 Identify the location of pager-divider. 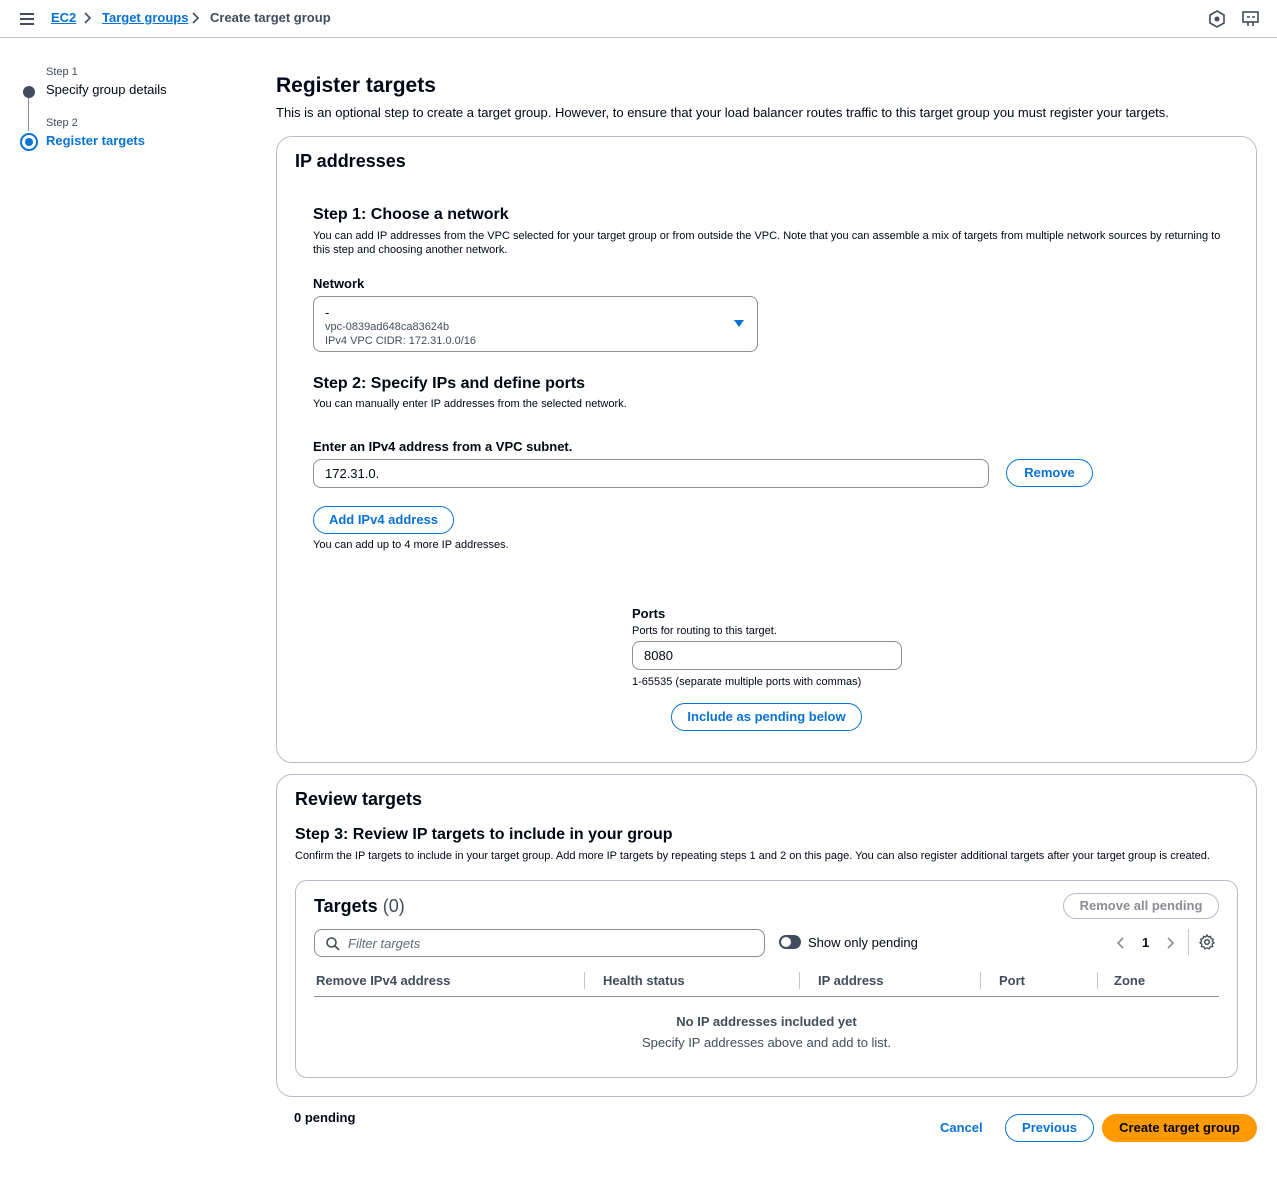
(1188, 942).